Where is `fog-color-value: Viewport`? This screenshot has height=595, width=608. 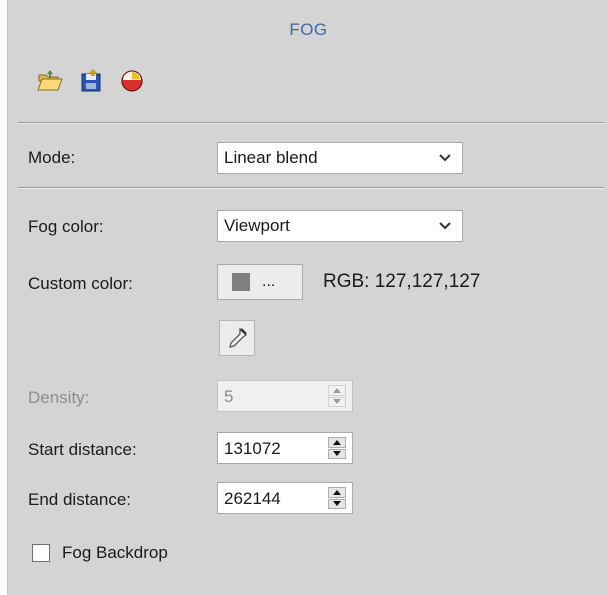
fog-color-value: Viewport is located at coordinates (257, 225).